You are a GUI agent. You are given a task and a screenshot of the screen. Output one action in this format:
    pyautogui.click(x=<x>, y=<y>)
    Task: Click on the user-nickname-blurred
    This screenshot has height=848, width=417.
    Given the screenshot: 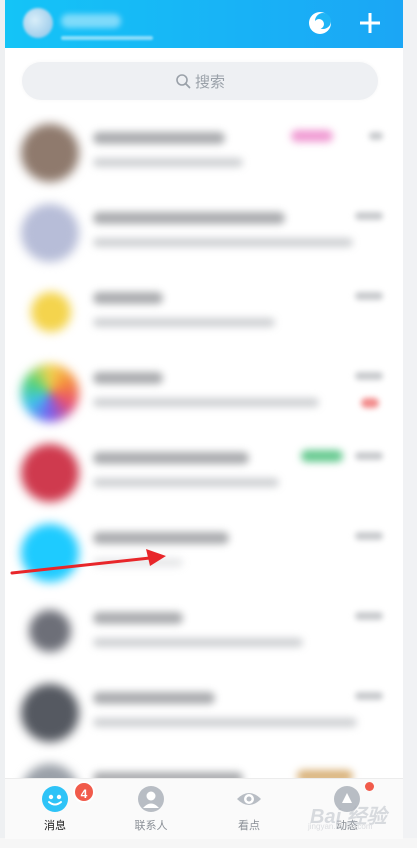 What is the action you would take?
    pyautogui.click(x=91, y=21)
    